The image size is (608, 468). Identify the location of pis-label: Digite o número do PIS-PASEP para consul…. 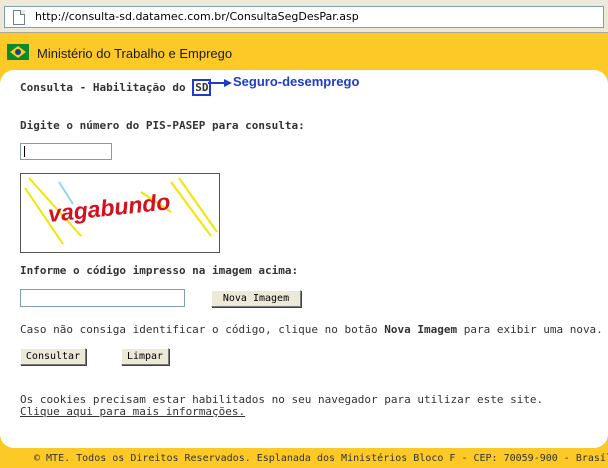
(162, 125).